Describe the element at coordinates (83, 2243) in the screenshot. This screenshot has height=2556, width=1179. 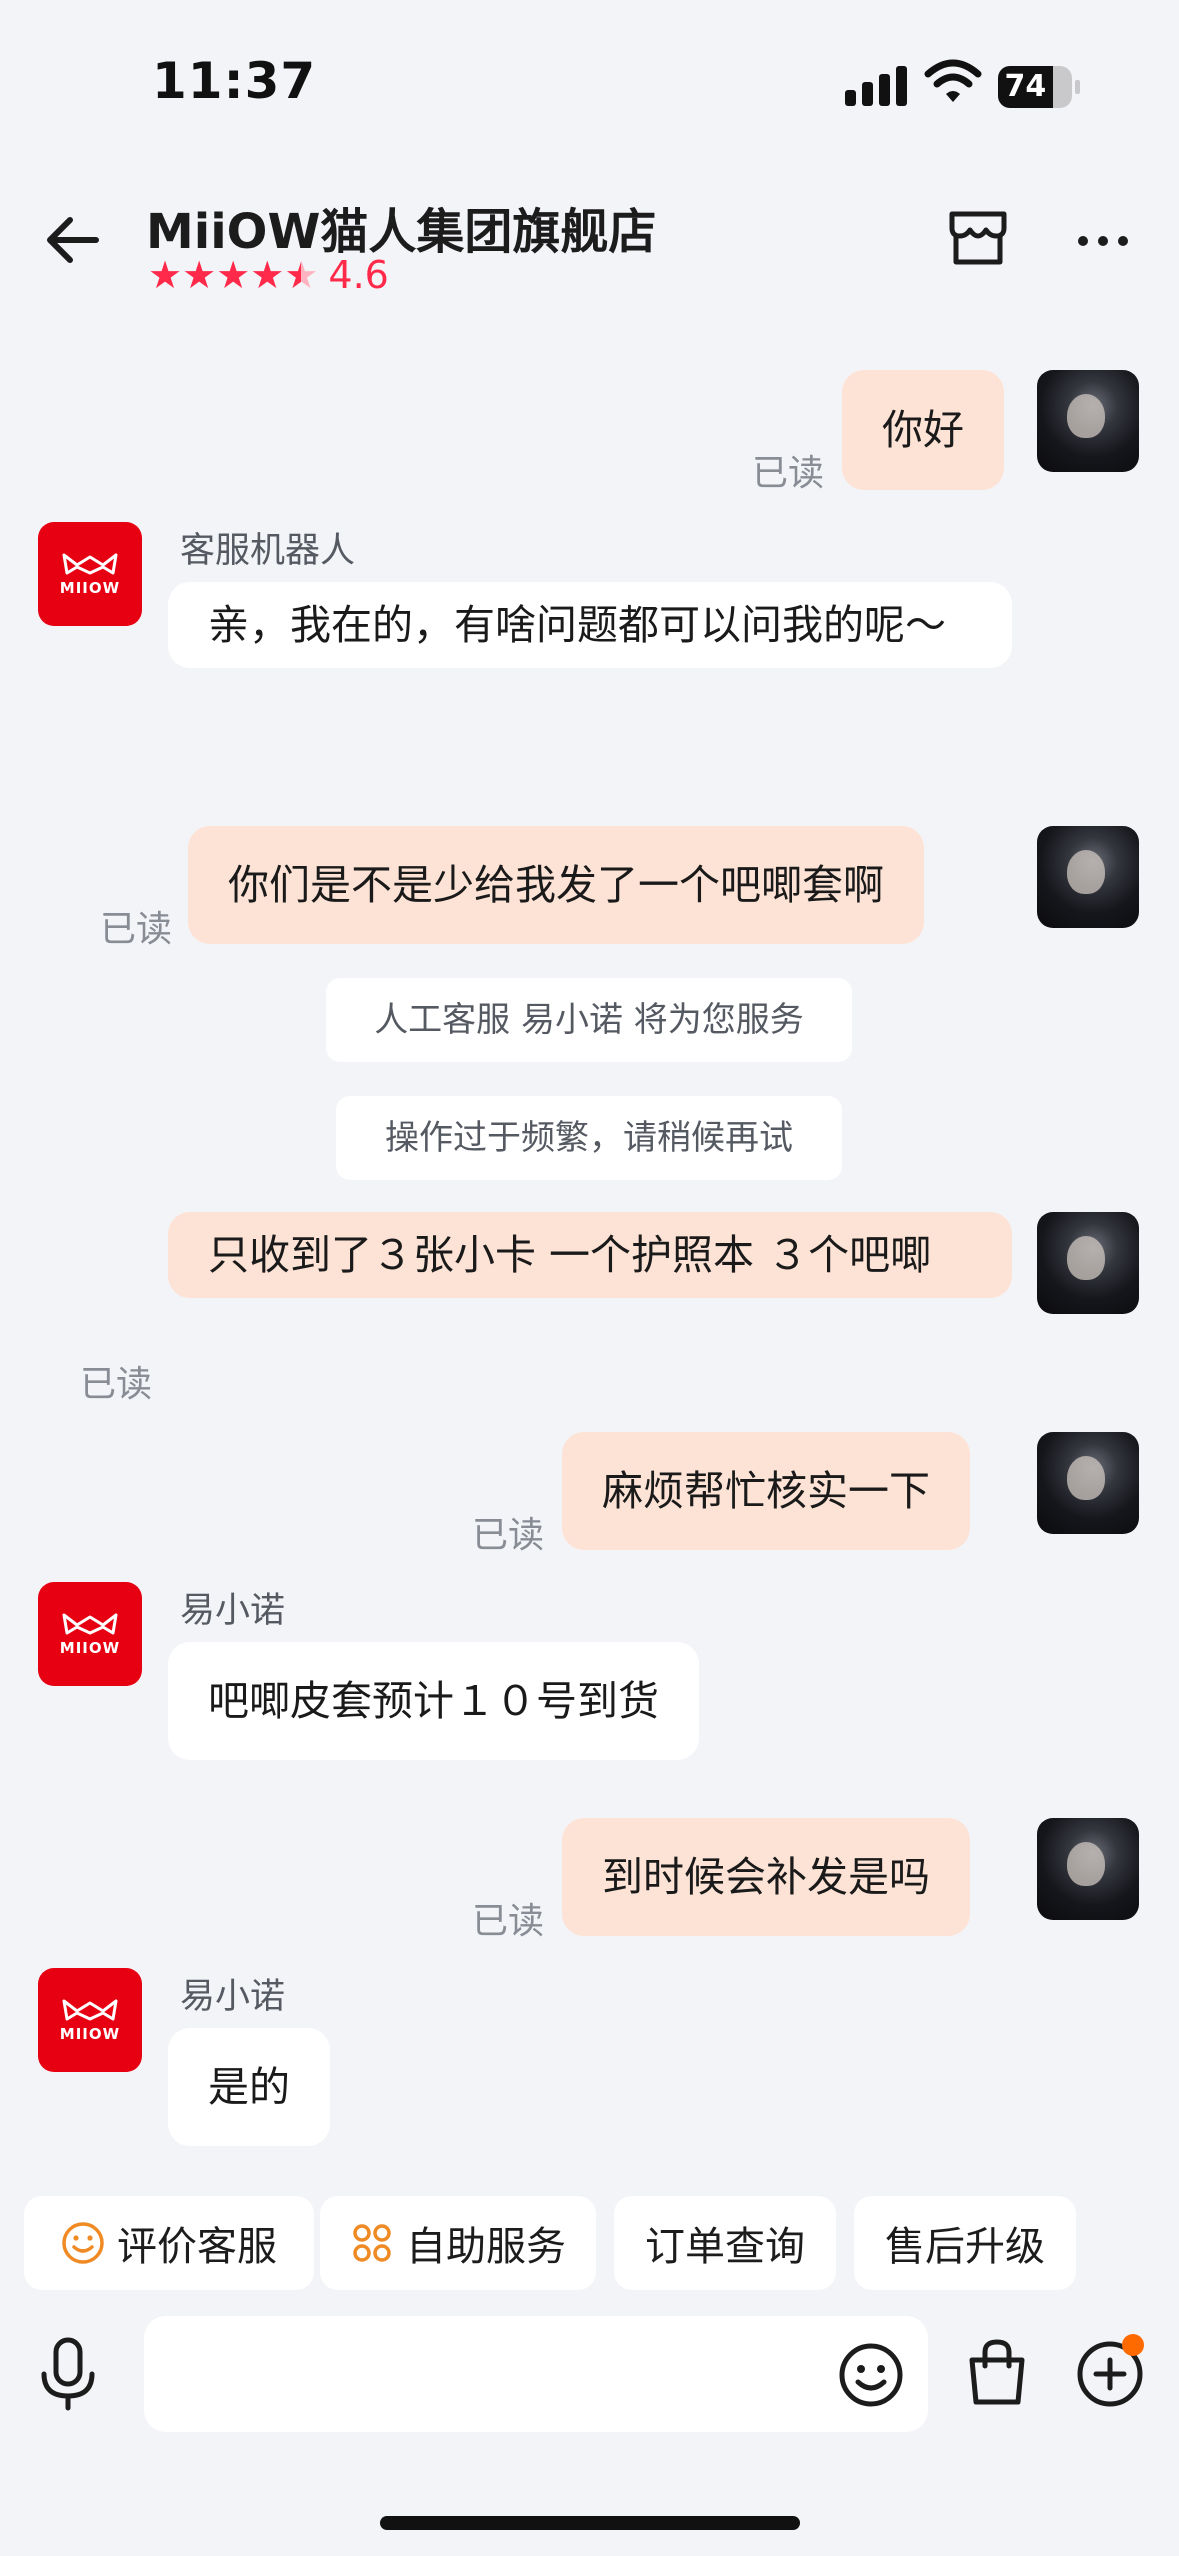
I see `smile-icon` at that location.